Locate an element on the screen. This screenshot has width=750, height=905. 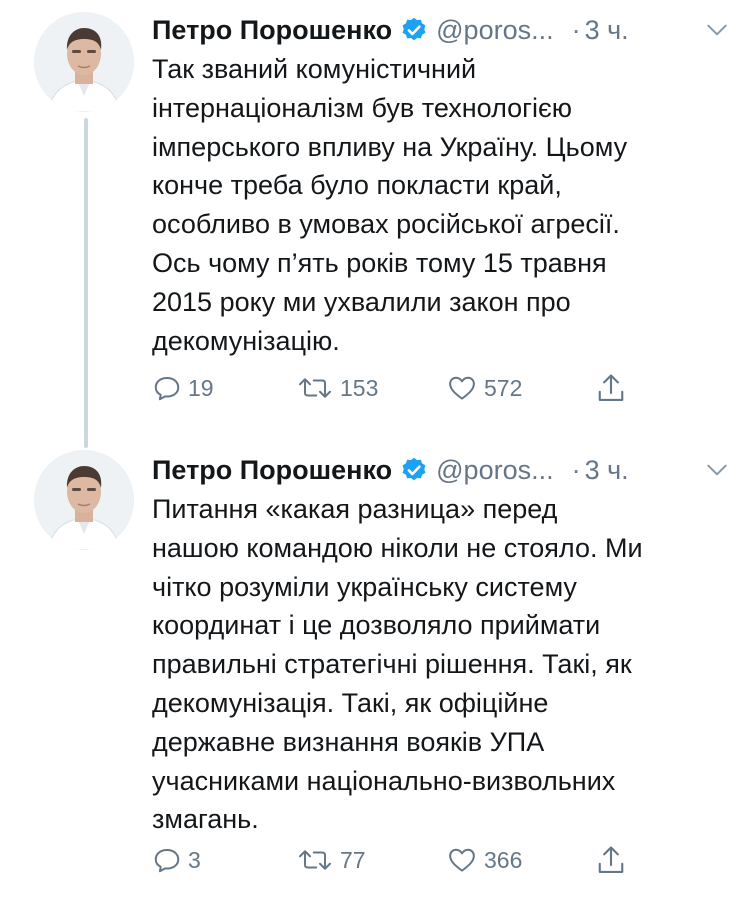
tweet-text-line: декомунізацію. is located at coordinates (246, 340).